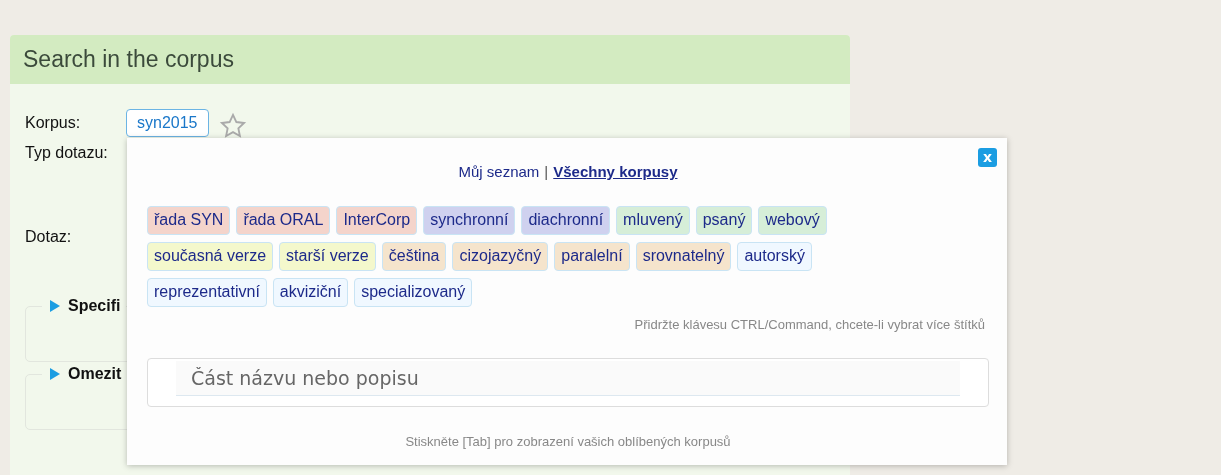  What do you see at coordinates (413, 292) in the screenshot?
I see `tag-button: specializovaný` at bounding box center [413, 292].